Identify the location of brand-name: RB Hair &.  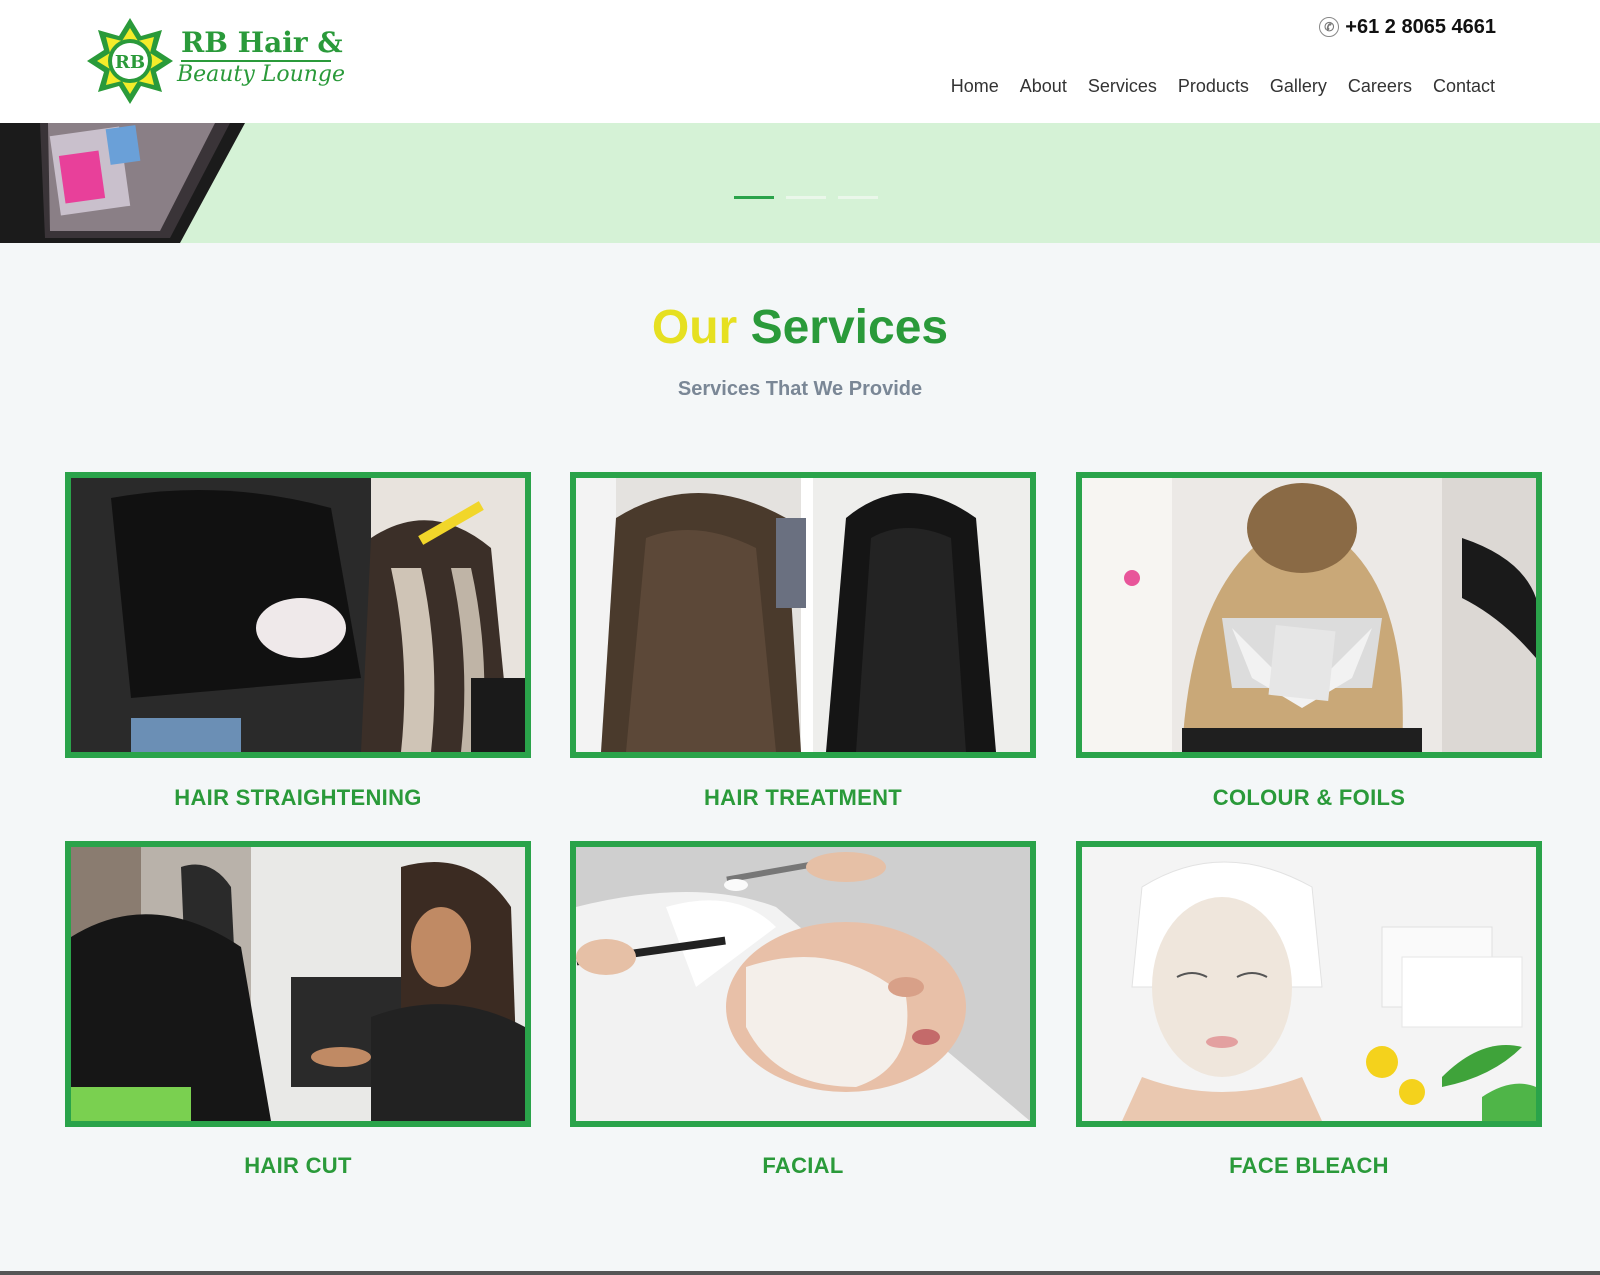
(262, 42).